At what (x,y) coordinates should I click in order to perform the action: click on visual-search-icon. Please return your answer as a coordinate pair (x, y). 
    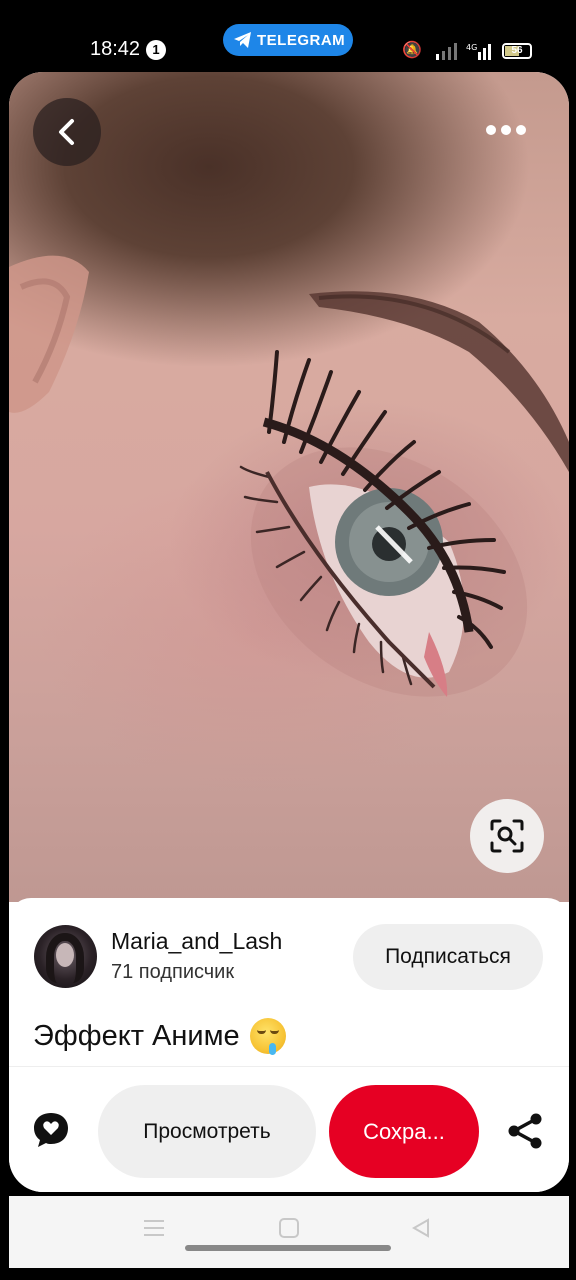
    Looking at the image, I should click on (507, 836).